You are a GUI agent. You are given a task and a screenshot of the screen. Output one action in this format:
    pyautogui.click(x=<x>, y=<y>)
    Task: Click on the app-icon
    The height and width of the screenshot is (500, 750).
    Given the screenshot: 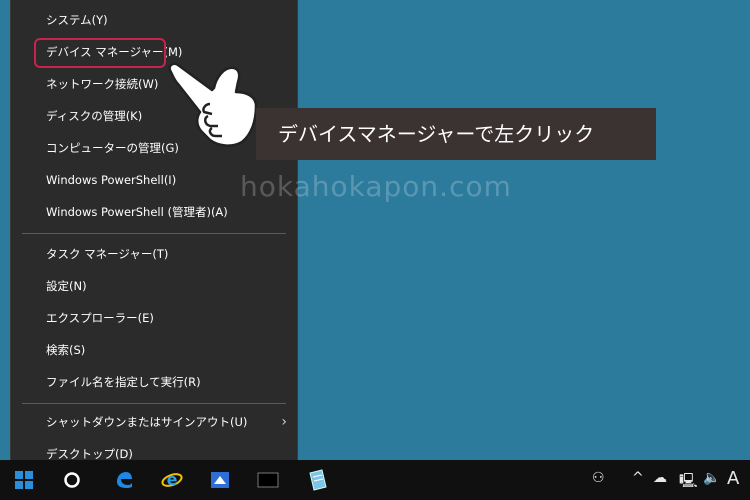 What is the action you would take?
    pyautogui.click(x=220, y=480)
    